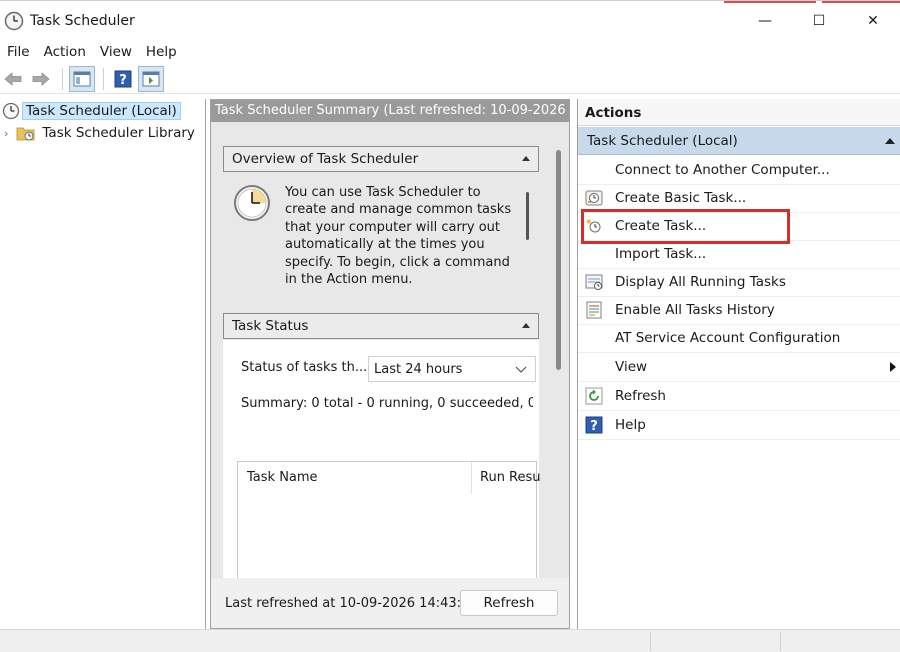  Describe the element at coordinates (558, 260) in the screenshot. I see `summary-scrollbar` at that location.